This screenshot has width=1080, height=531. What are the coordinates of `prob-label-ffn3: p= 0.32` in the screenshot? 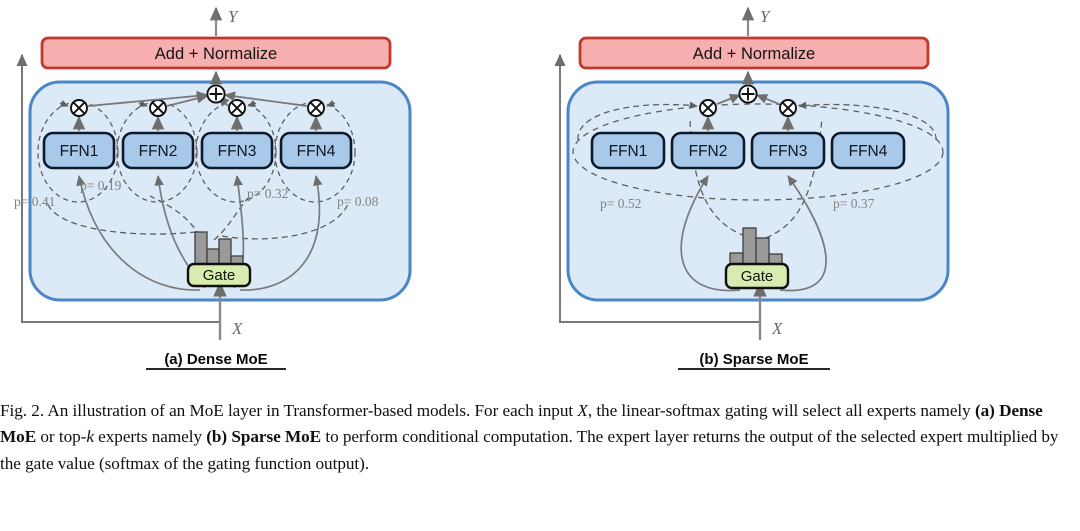 It's located at (267, 193).